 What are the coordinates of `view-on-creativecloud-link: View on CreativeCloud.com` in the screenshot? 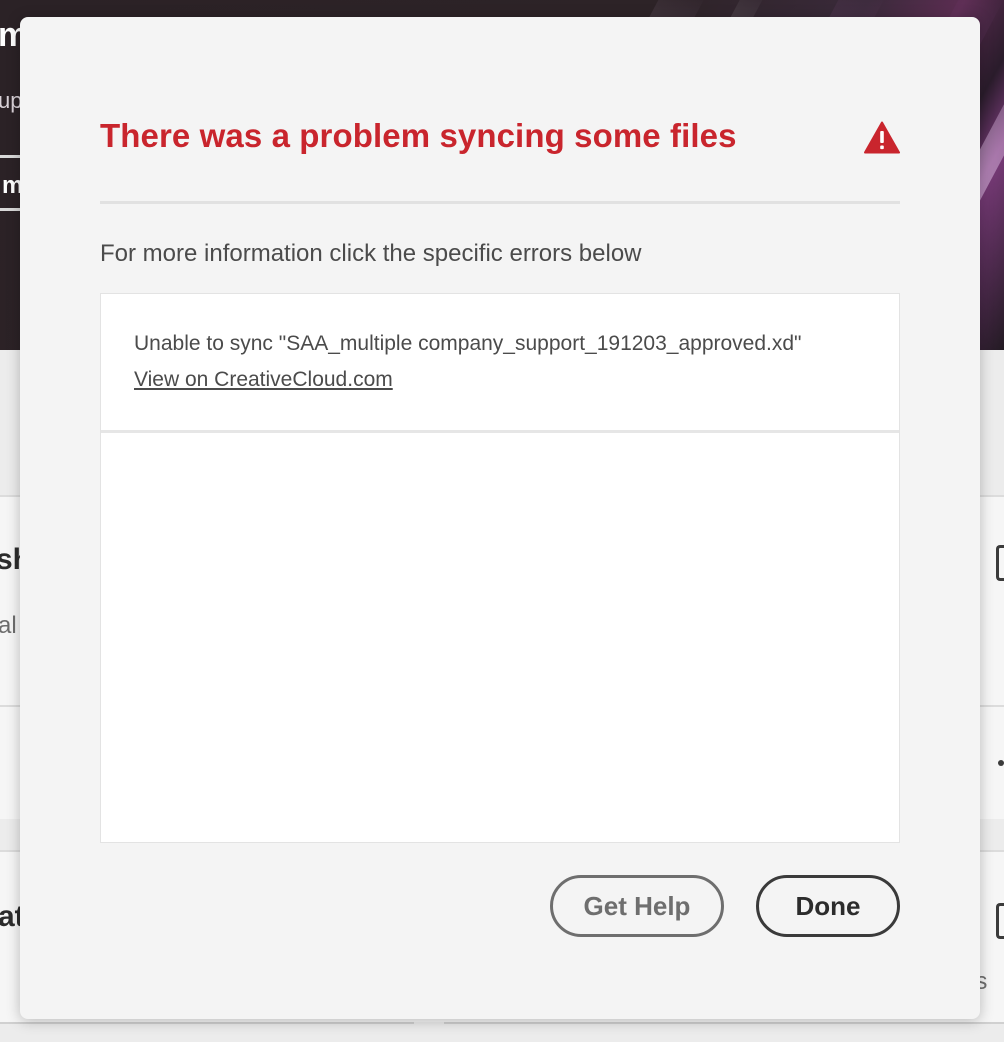 It's located at (263, 380).